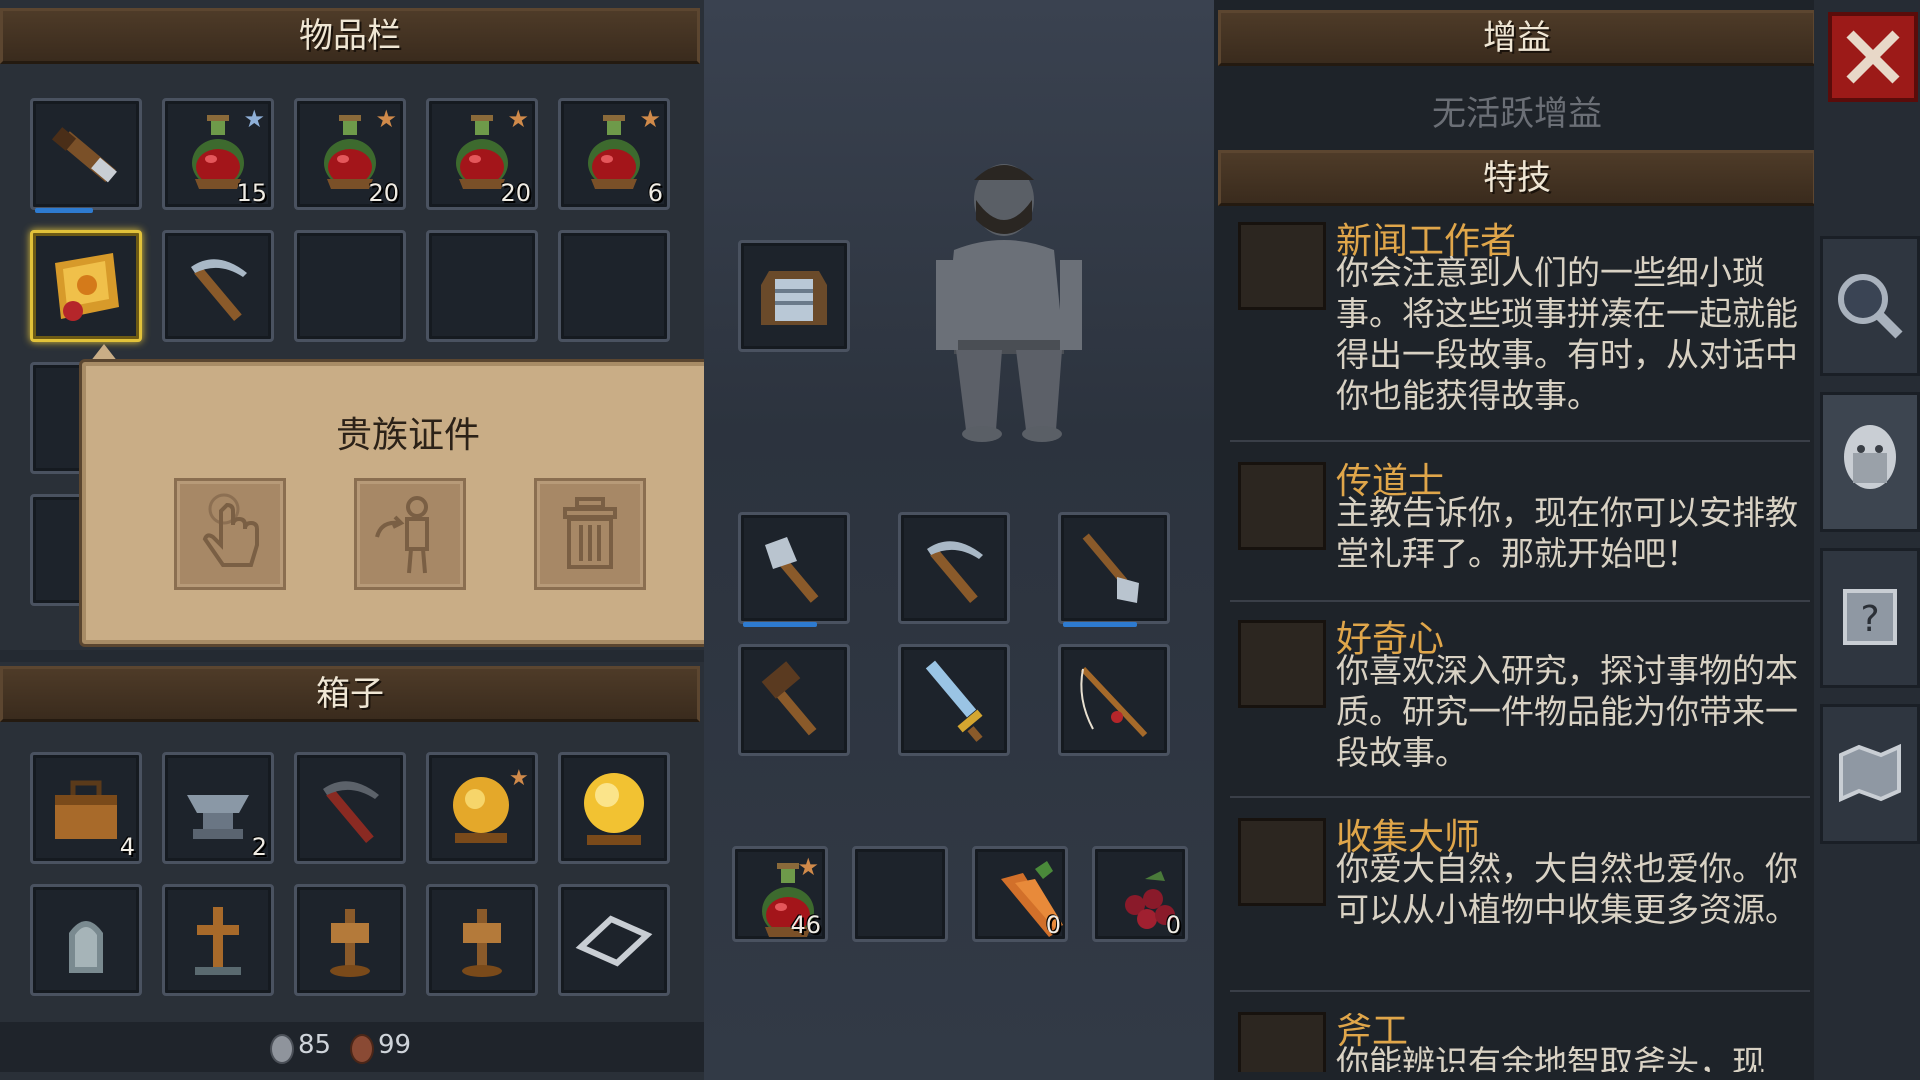  What do you see at coordinates (254, 119) in the screenshot?
I see `silver-star-icon: ★` at bounding box center [254, 119].